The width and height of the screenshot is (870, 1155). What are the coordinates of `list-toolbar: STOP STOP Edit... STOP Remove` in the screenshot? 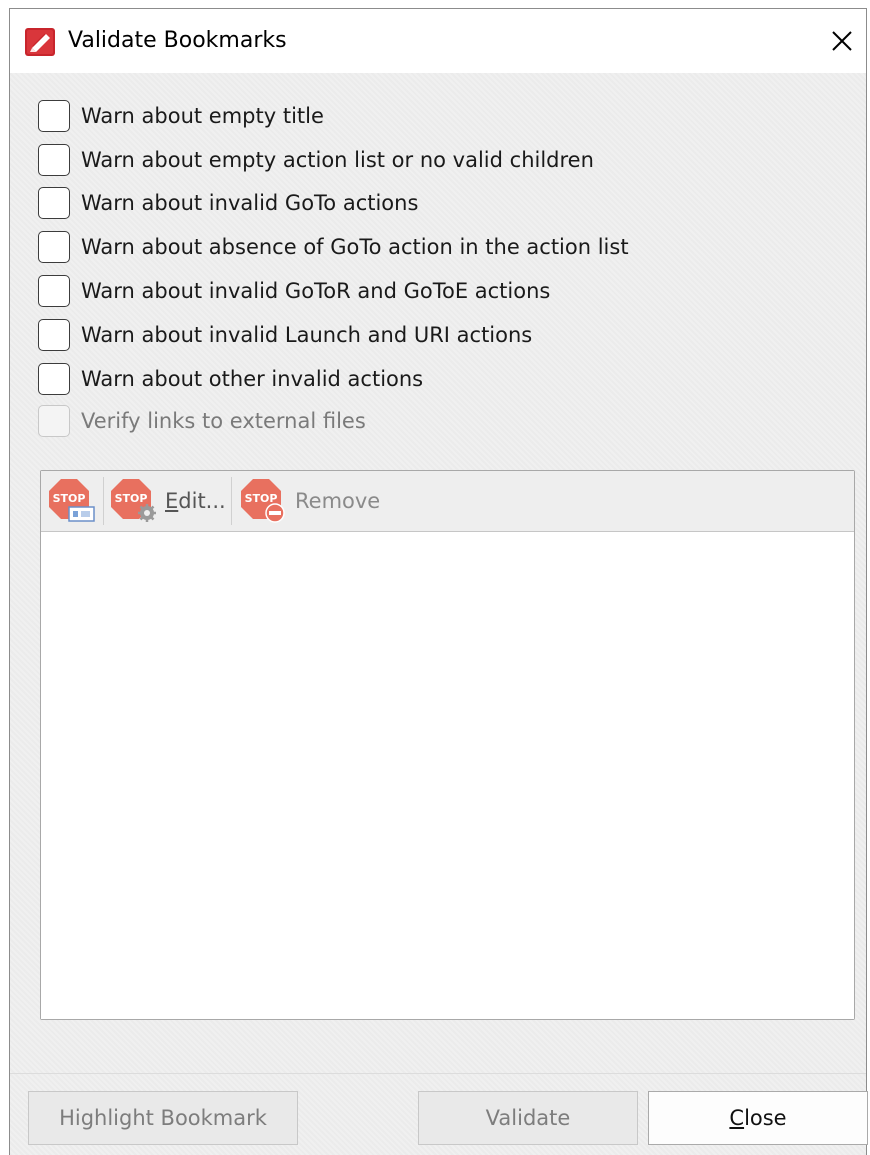 It's located at (447, 501).